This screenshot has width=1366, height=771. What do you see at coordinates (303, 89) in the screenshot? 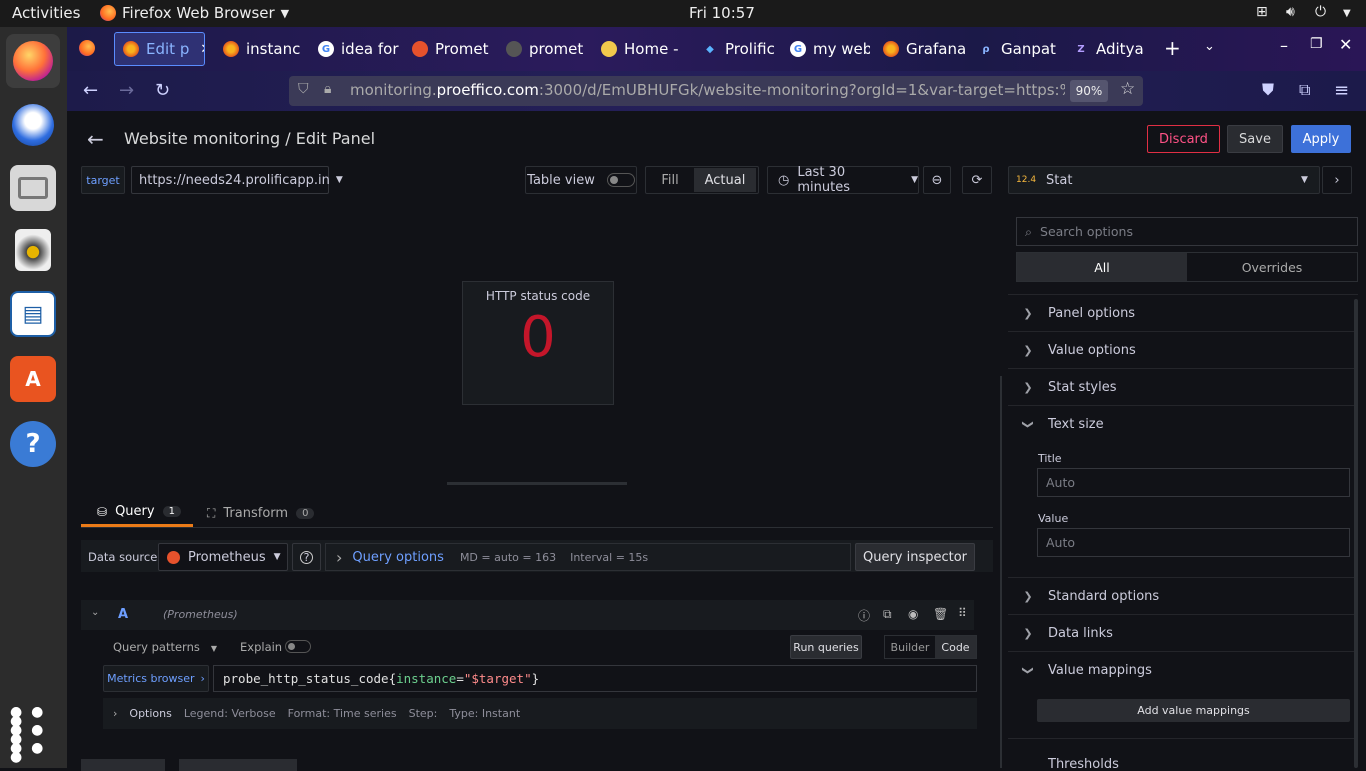
I see `shield-icon: ⛉` at bounding box center [303, 89].